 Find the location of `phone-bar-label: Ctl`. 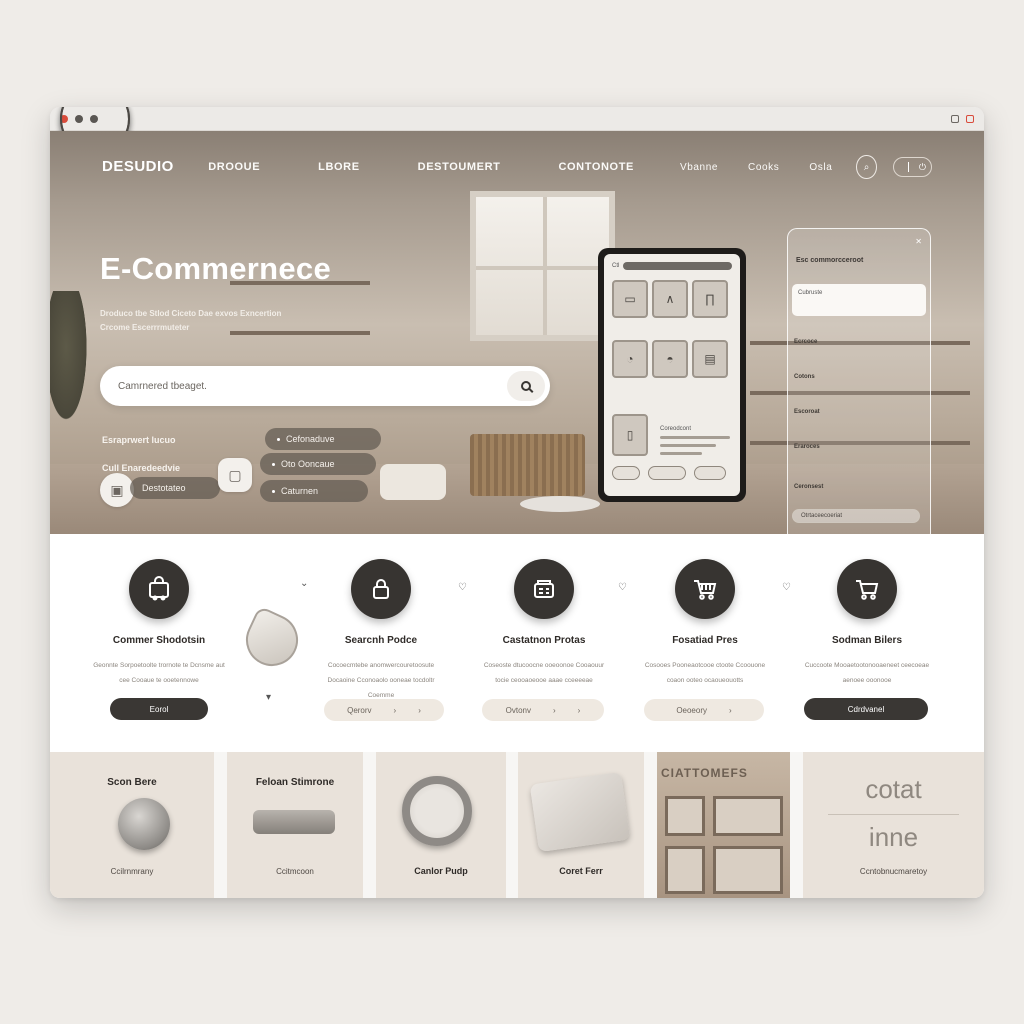

phone-bar-label: Ctl is located at coordinates (616, 266).